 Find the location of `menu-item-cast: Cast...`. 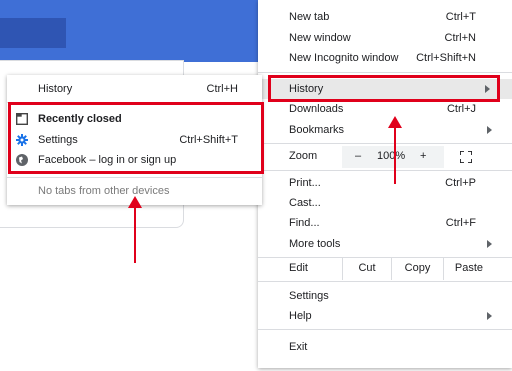

menu-item-cast: Cast... is located at coordinates (385, 203).